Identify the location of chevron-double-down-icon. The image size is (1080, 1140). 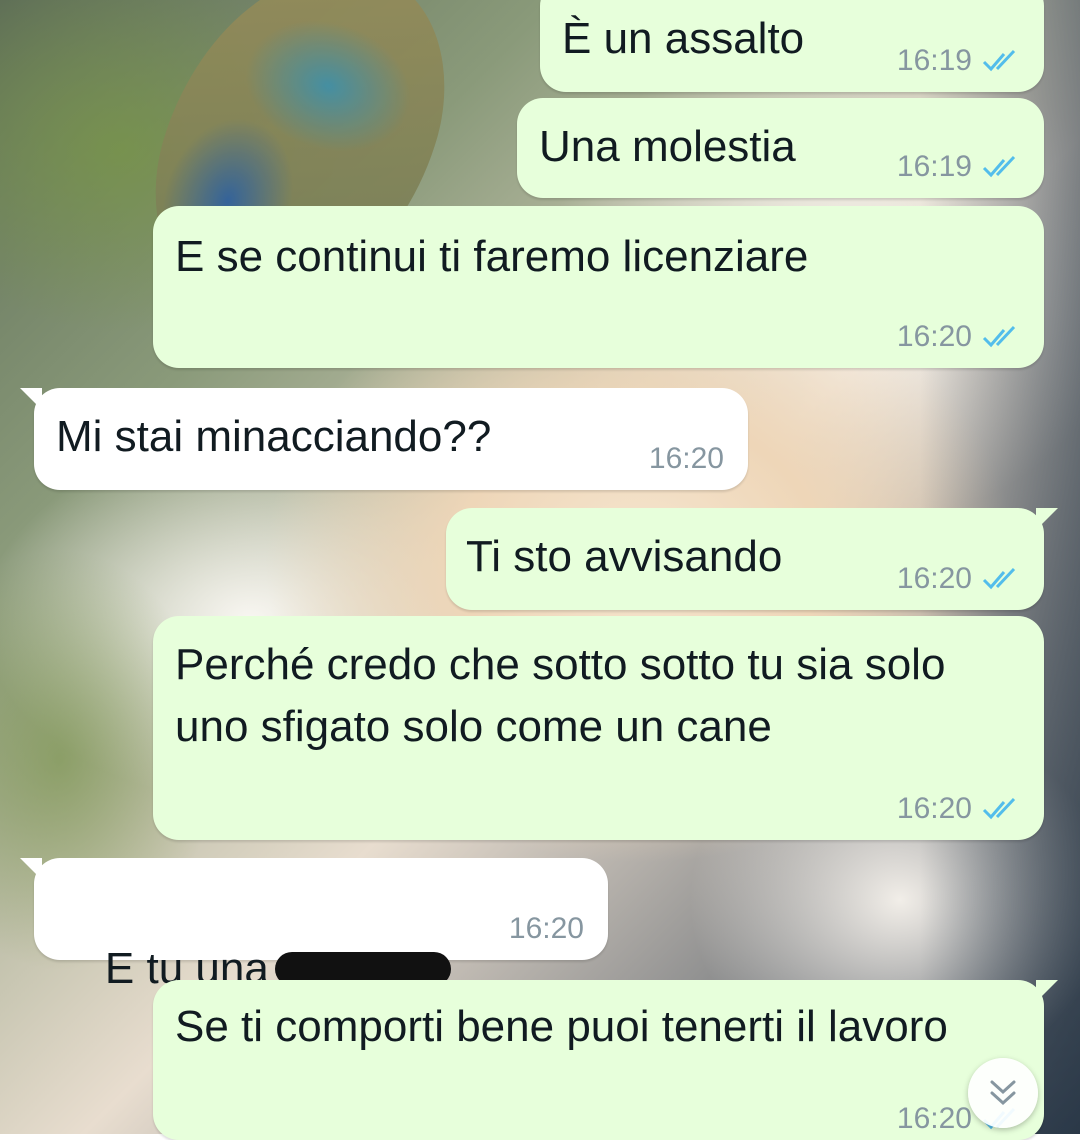
(1003, 1093).